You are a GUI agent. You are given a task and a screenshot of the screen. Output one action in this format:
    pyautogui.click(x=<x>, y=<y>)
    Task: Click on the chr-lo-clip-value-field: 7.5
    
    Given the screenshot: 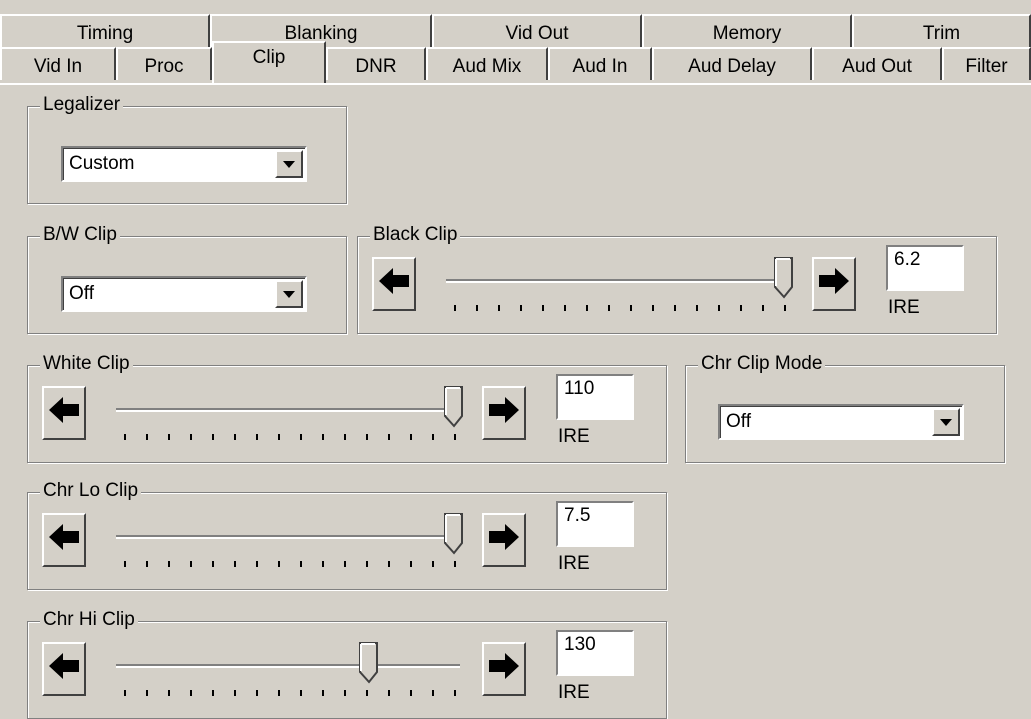 What is the action you would take?
    pyautogui.click(x=595, y=524)
    